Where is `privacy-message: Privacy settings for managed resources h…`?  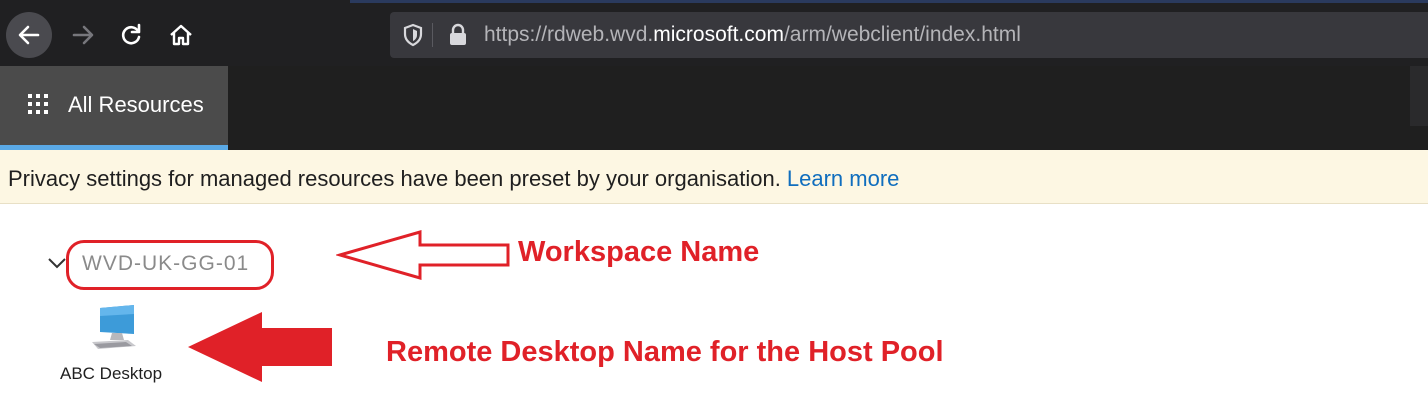
privacy-message: Privacy settings for managed resources h… is located at coordinates (394, 178).